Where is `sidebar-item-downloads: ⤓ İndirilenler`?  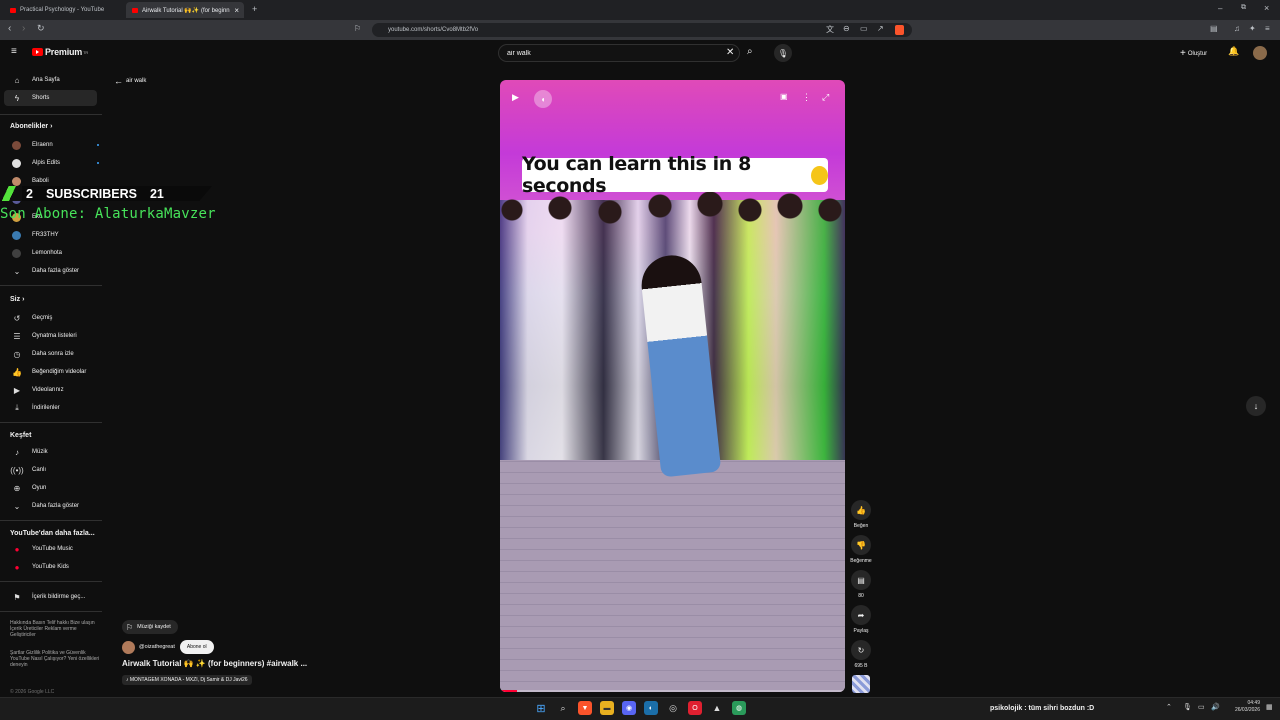
sidebar-item-downloads: ⤓ İndirilenler is located at coordinates (54, 408).